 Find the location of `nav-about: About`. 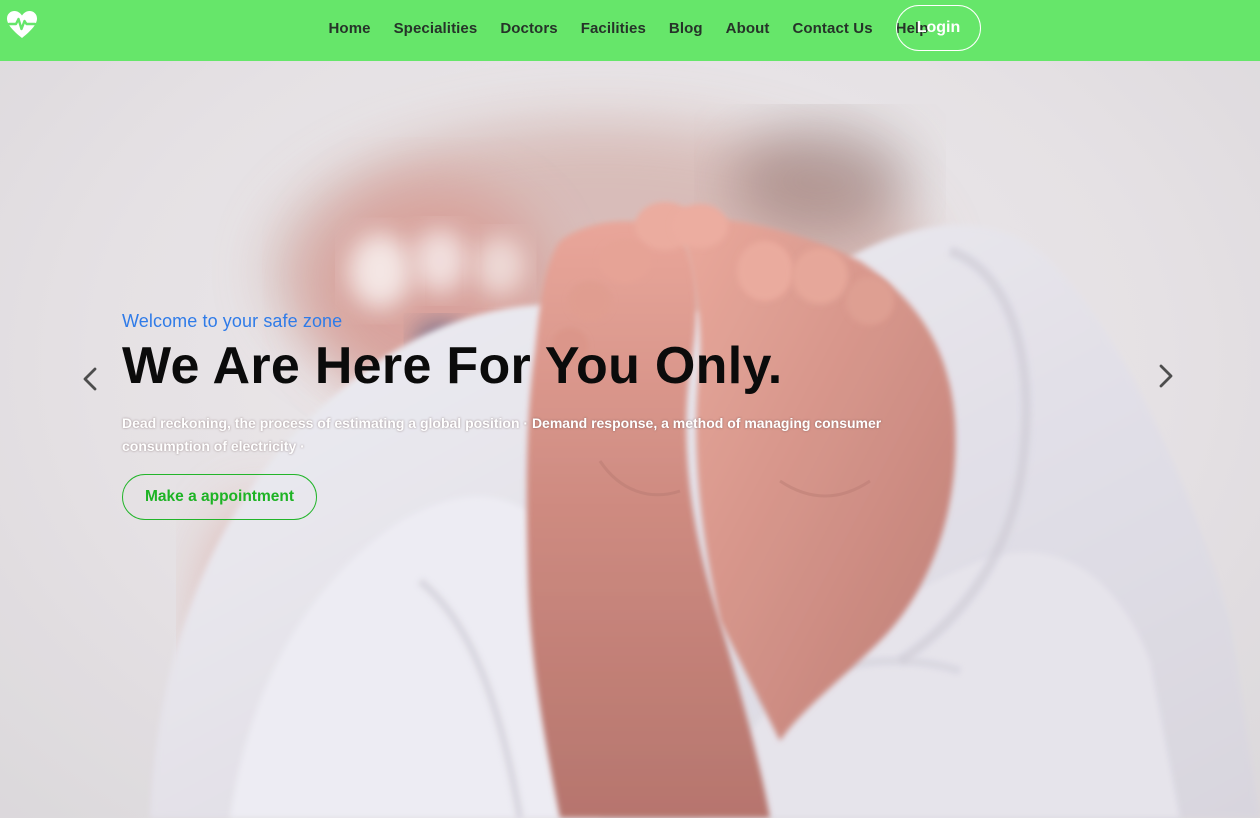

nav-about: About is located at coordinates (747, 28).